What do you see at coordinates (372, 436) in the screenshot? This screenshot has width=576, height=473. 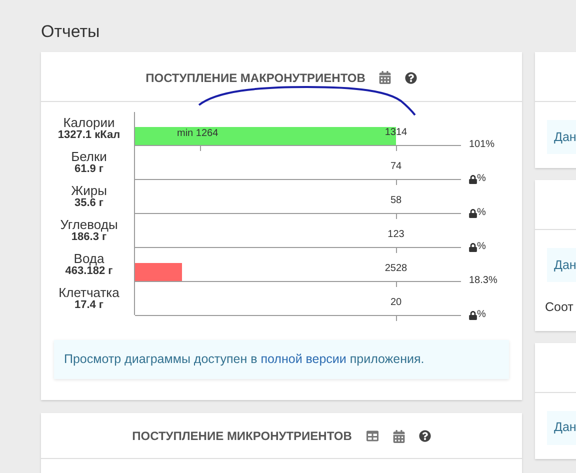 I see `table-icon` at bounding box center [372, 436].